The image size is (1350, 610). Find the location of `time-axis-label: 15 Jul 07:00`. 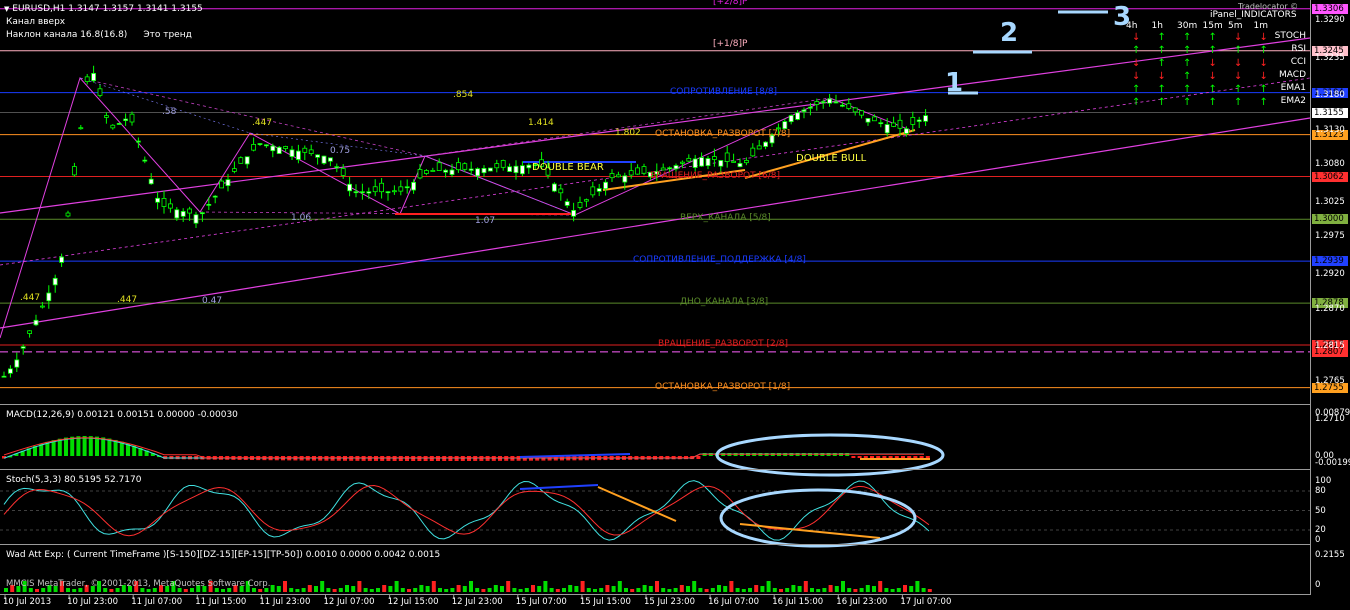

time-axis-label: 15 Jul 07:00 is located at coordinates (541, 602).